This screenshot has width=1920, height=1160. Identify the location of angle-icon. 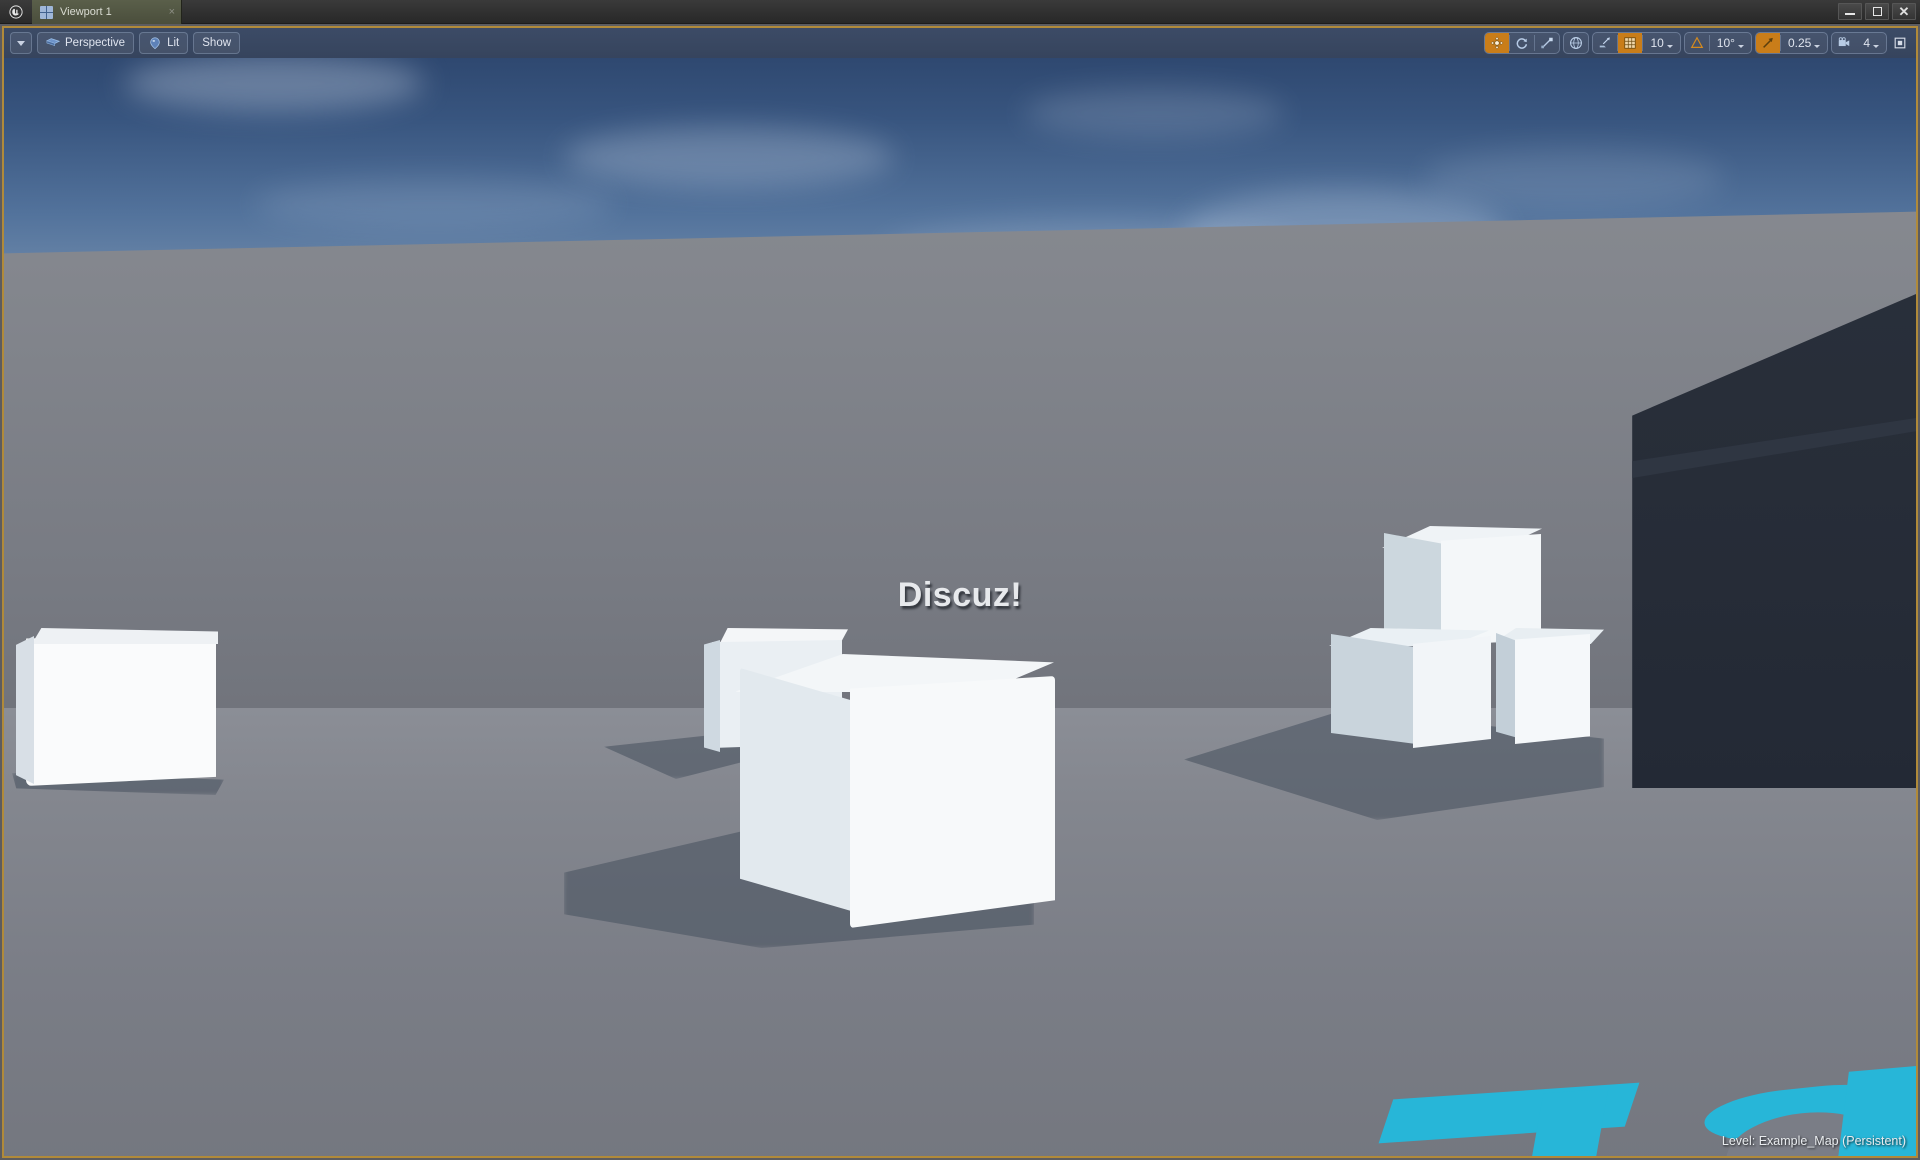
(1697, 42).